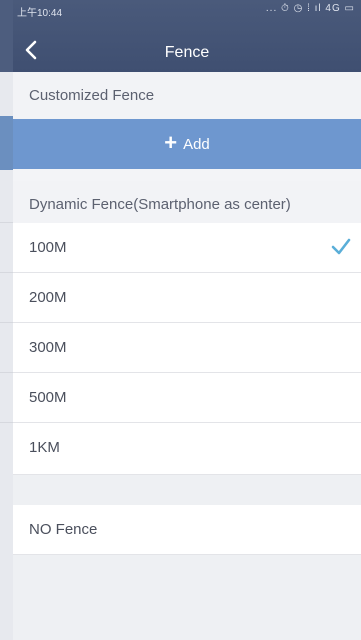 This screenshot has width=361, height=640. I want to click on customized-fence-label: Customized Fence, so click(187, 96).